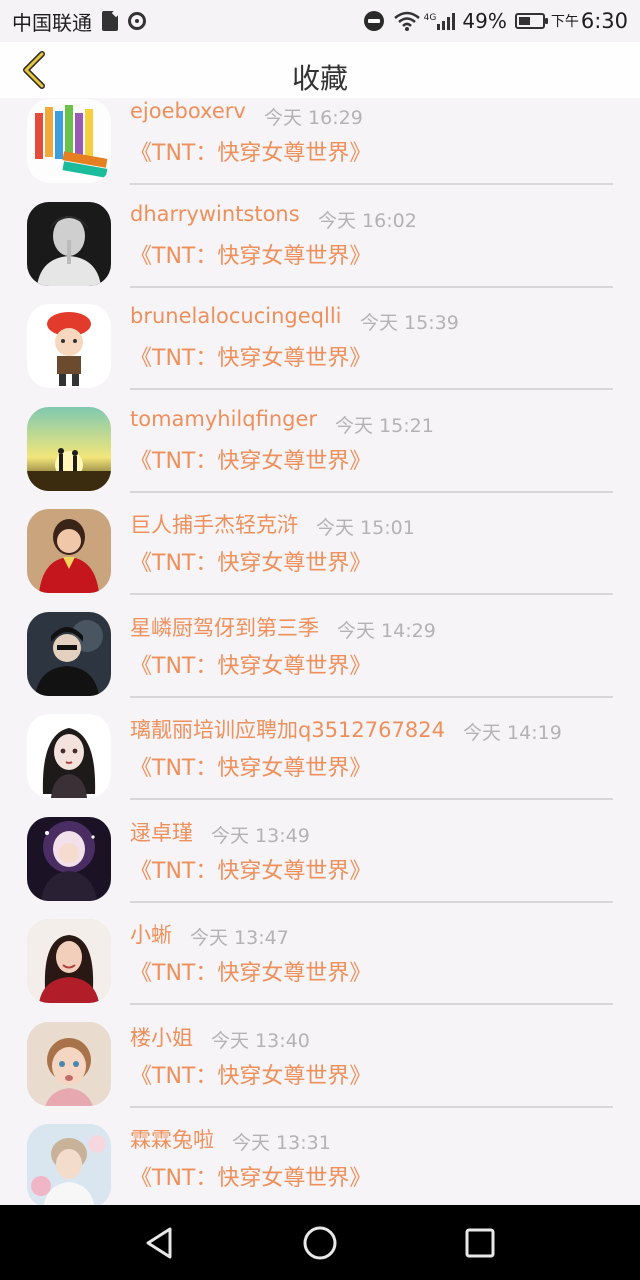 The image size is (640, 1280). What do you see at coordinates (365, 528) in the screenshot?
I see `row-timestamp: 今天 15:01` at bounding box center [365, 528].